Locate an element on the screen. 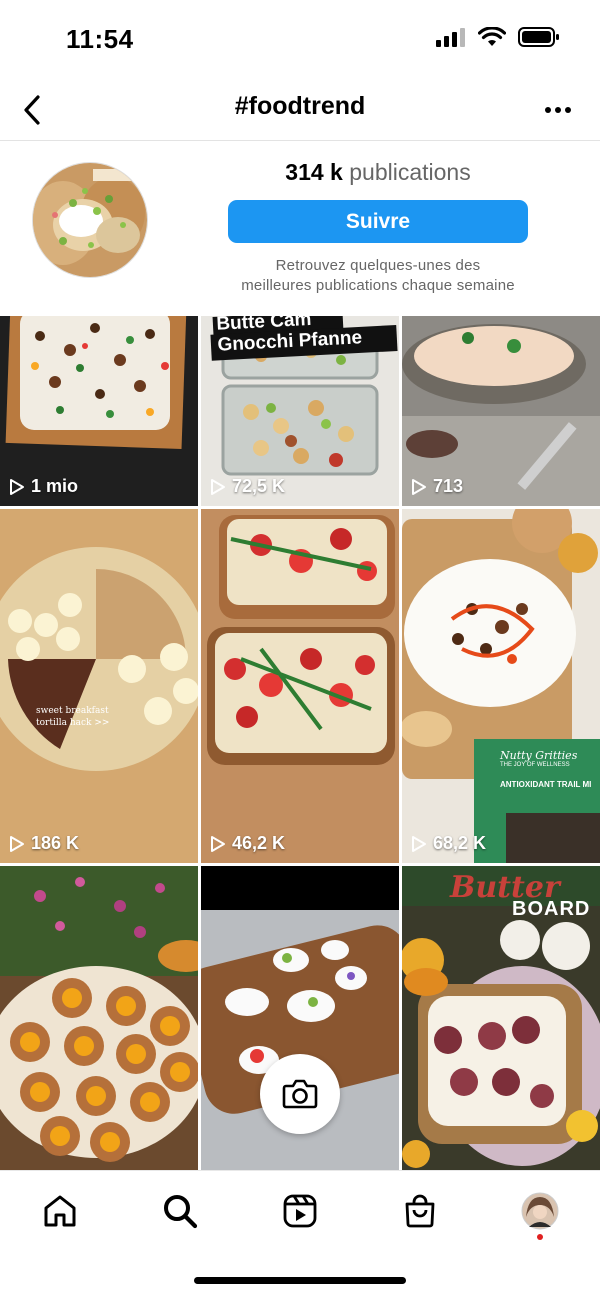 This screenshot has height=1299, width=600. follow-button: Suivre is located at coordinates (378, 221).